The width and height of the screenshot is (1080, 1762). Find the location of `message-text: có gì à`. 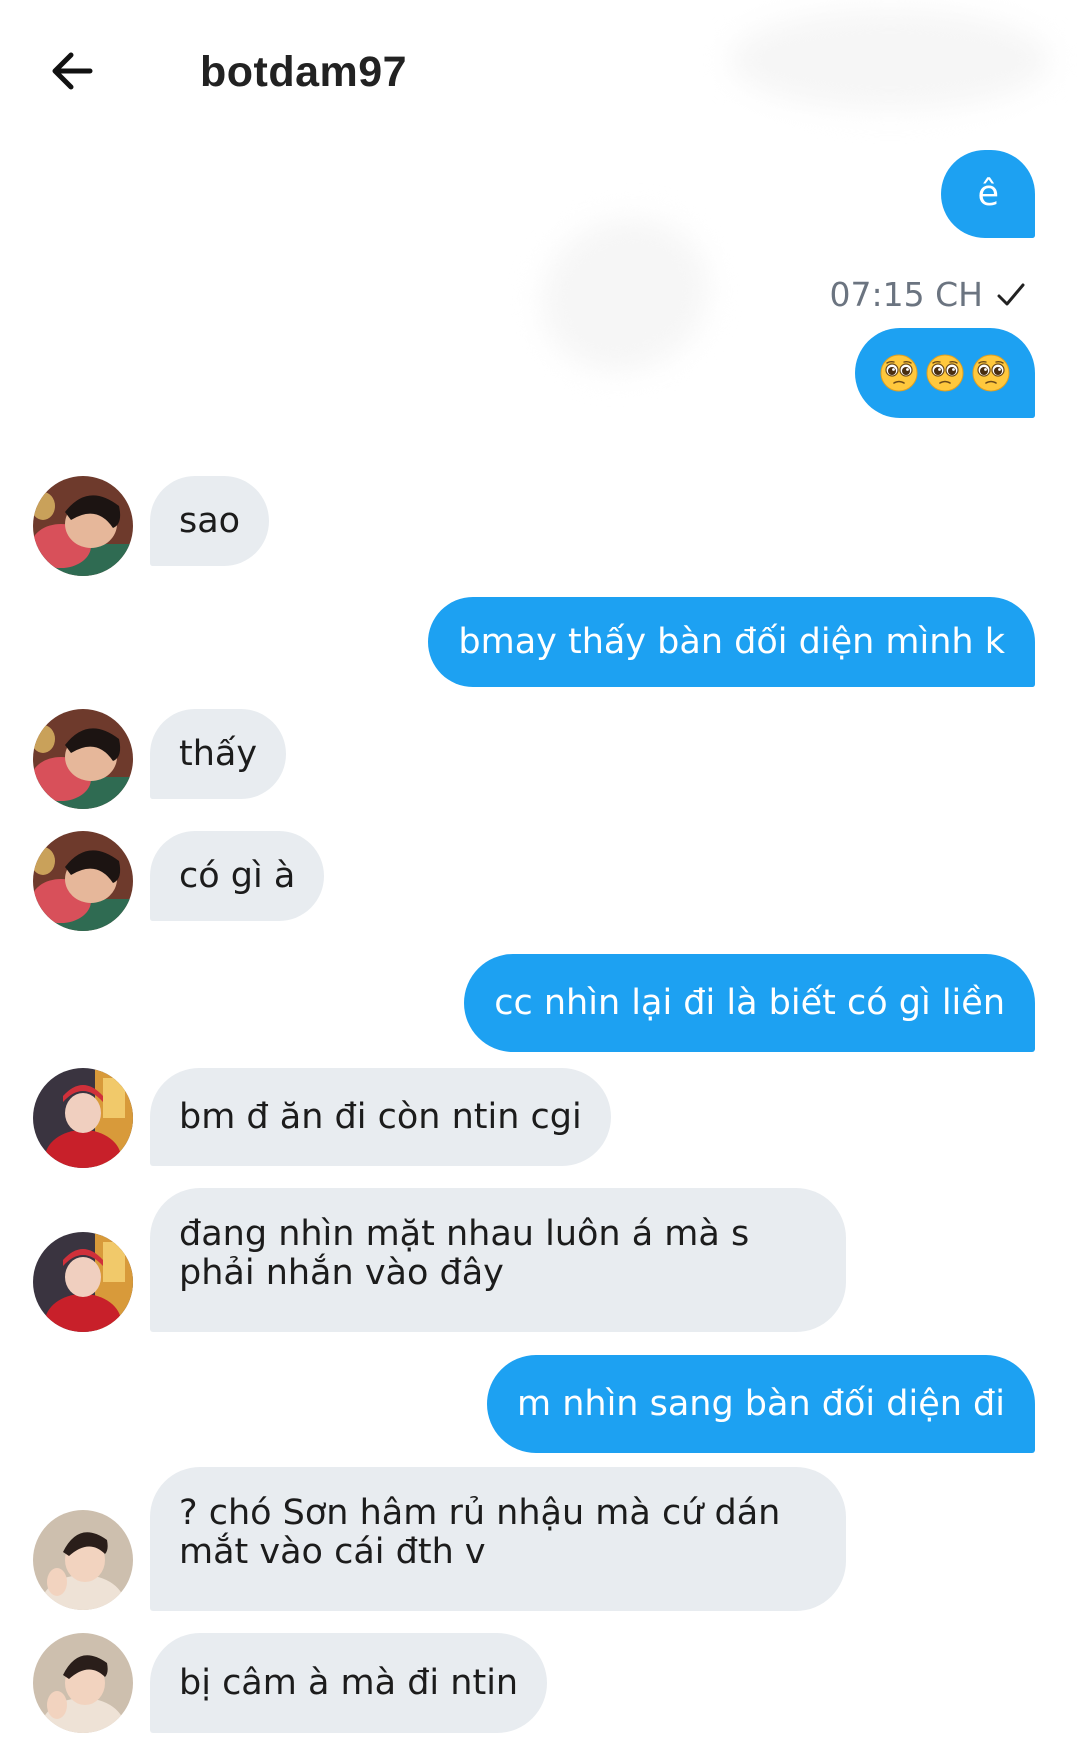

message-text: có gì à is located at coordinates (237, 875).